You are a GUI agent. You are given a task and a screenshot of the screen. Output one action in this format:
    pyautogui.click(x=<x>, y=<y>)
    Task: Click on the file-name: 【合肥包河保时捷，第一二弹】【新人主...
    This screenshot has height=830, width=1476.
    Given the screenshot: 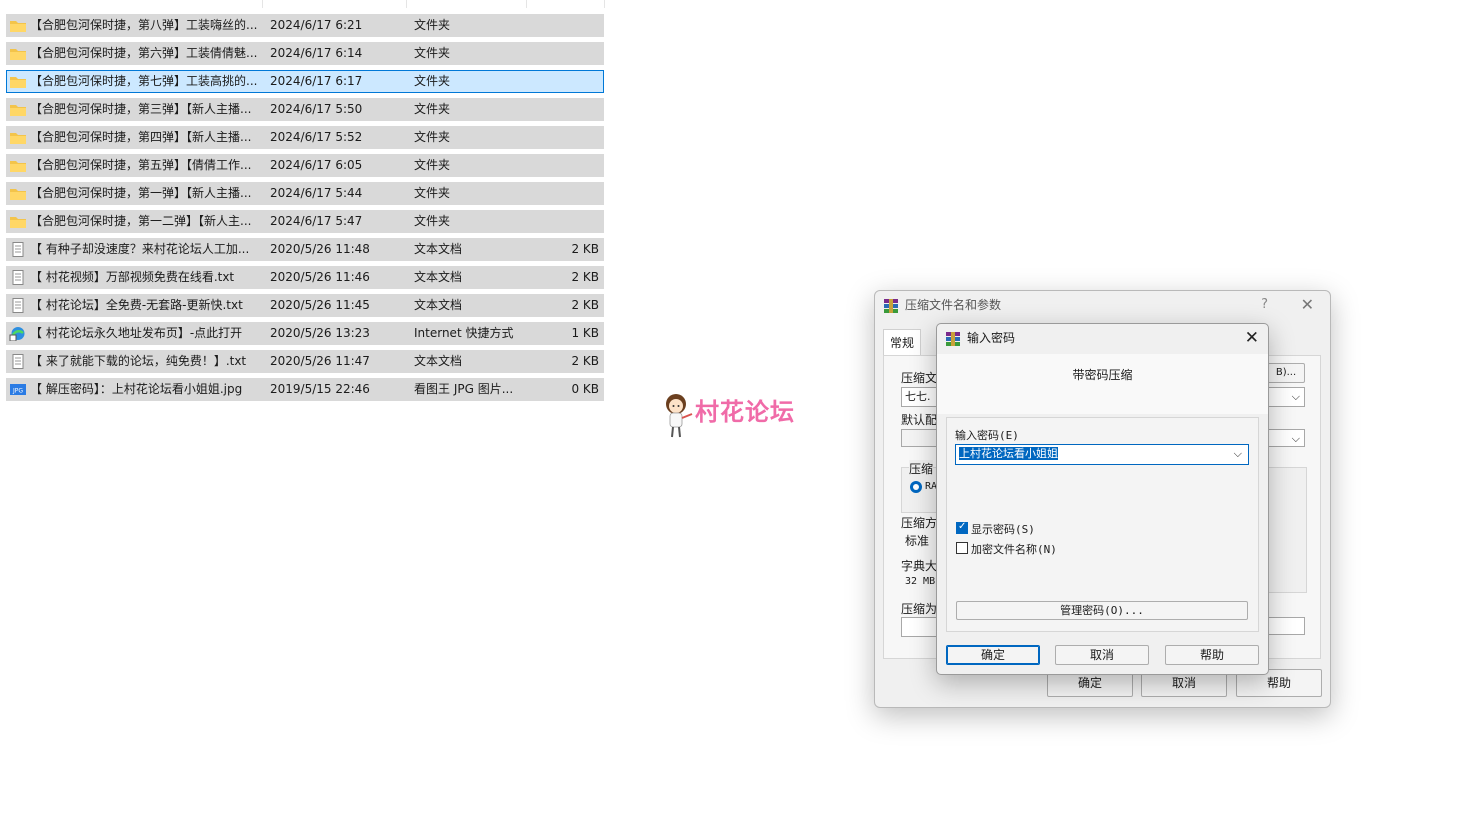 What is the action you would take?
    pyautogui.click(x=141, y=221)
    